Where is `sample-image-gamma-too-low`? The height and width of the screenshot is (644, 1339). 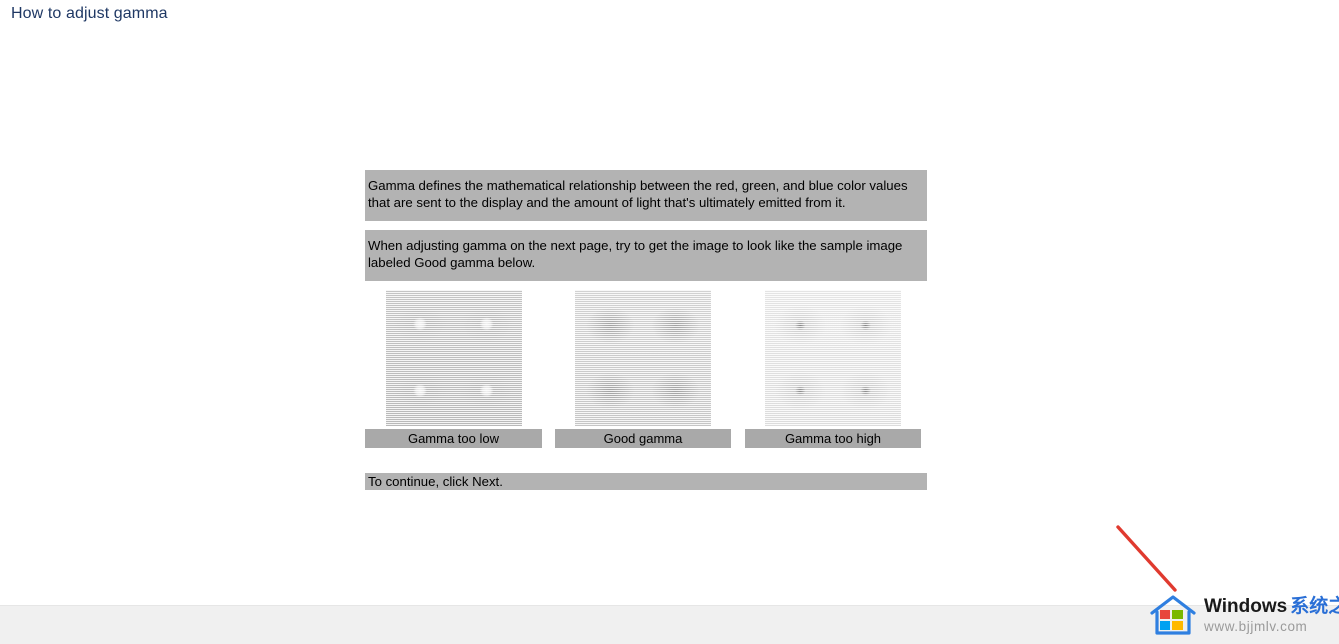
sample-image-gamma-too-low is located at coordinates (454, 358).